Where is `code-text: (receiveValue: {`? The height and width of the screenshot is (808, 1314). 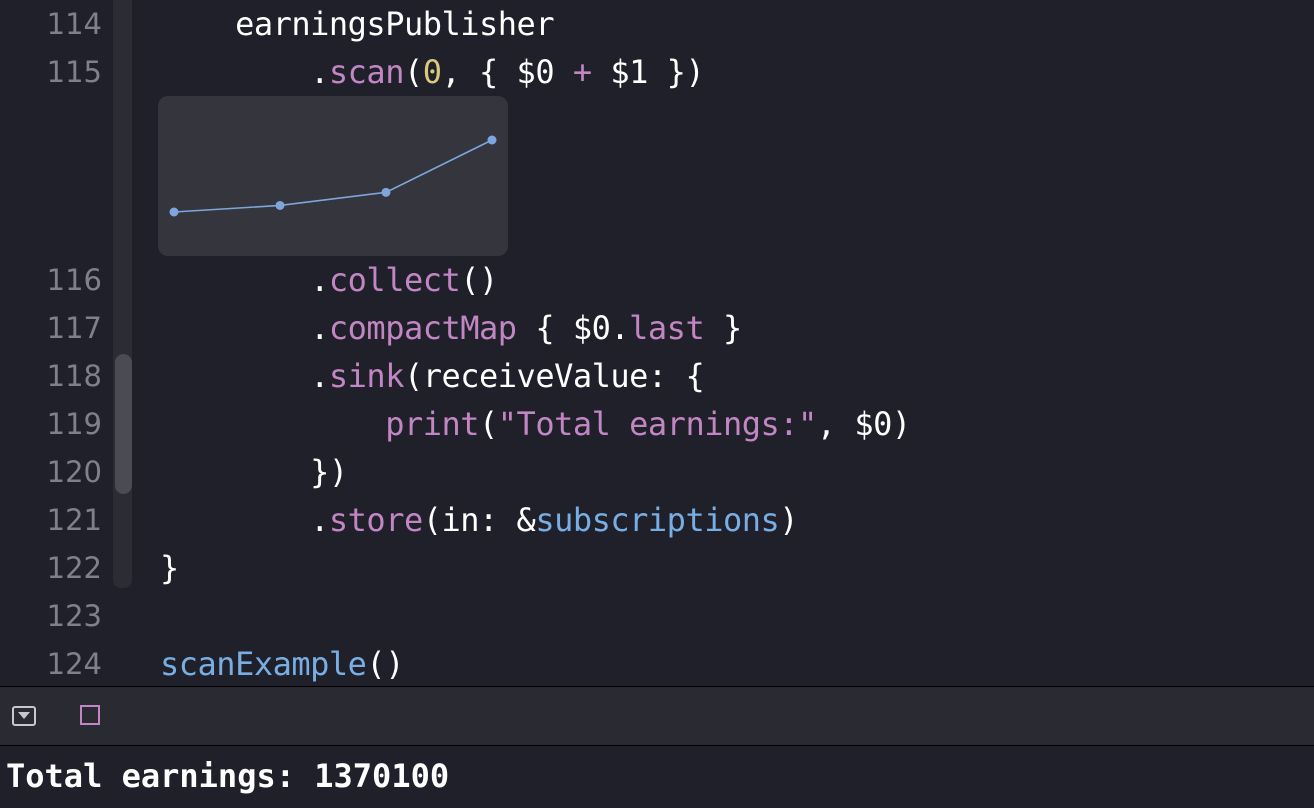
code-text: (receiveValue: { is located at coordinates (554, 376).